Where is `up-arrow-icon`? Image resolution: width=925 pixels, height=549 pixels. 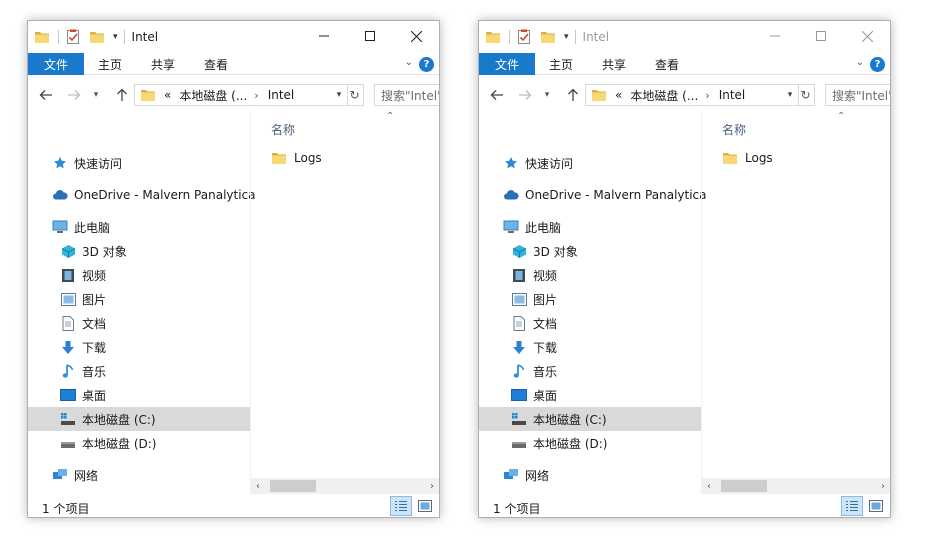
up-arrow-icon is located at coordinates (122, 94).